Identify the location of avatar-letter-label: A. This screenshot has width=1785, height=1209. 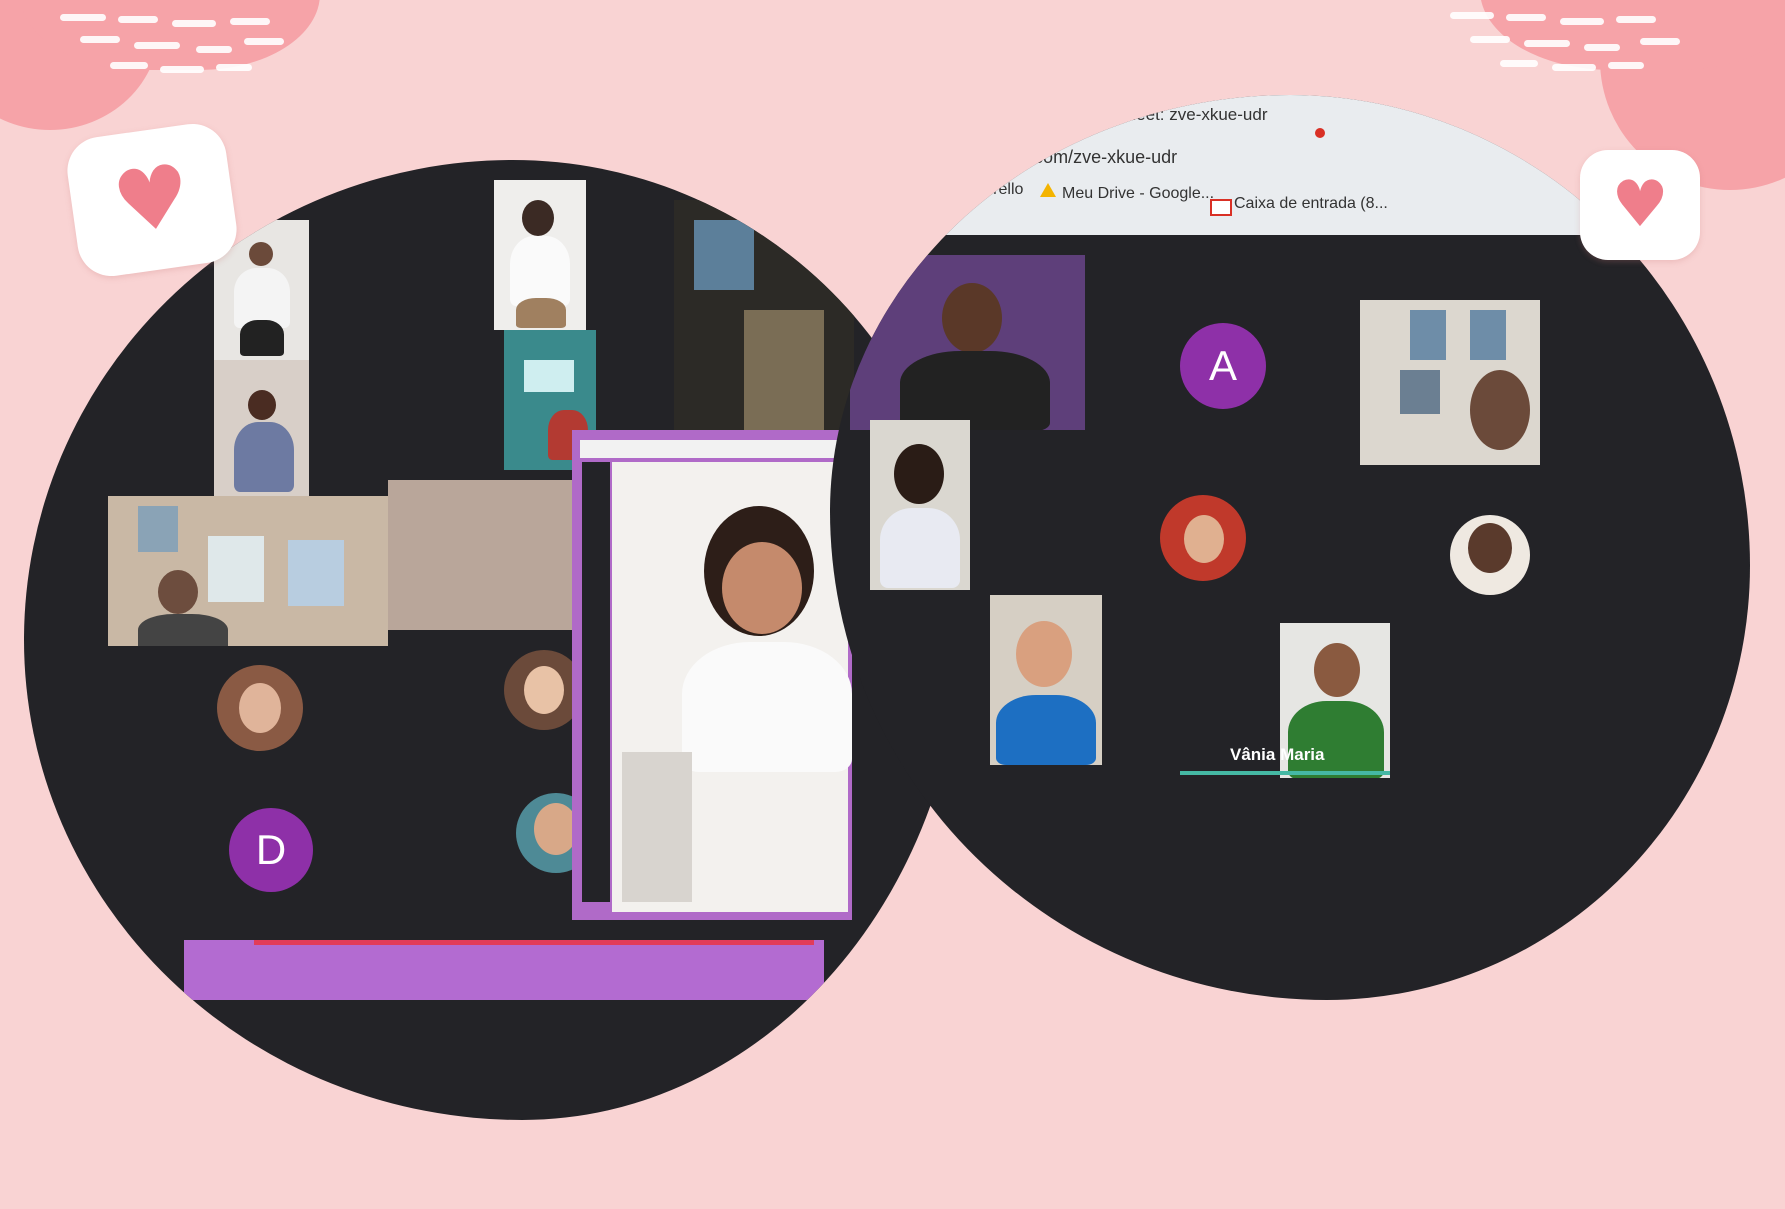
(1222, 365).